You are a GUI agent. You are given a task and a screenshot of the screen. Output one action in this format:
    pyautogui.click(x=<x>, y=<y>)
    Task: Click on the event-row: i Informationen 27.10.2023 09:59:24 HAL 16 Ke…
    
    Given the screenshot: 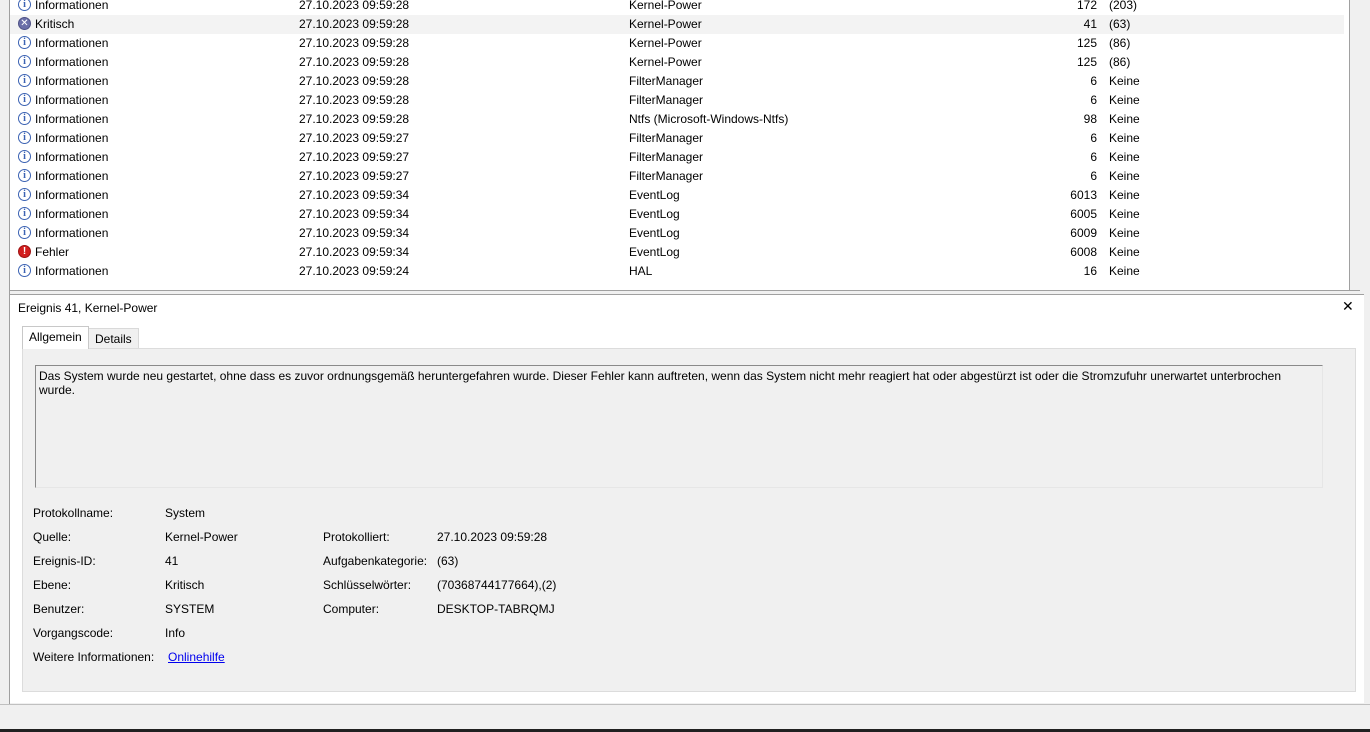 What is the action you would take?
    pyautogui.click(x=677, y=271)
    